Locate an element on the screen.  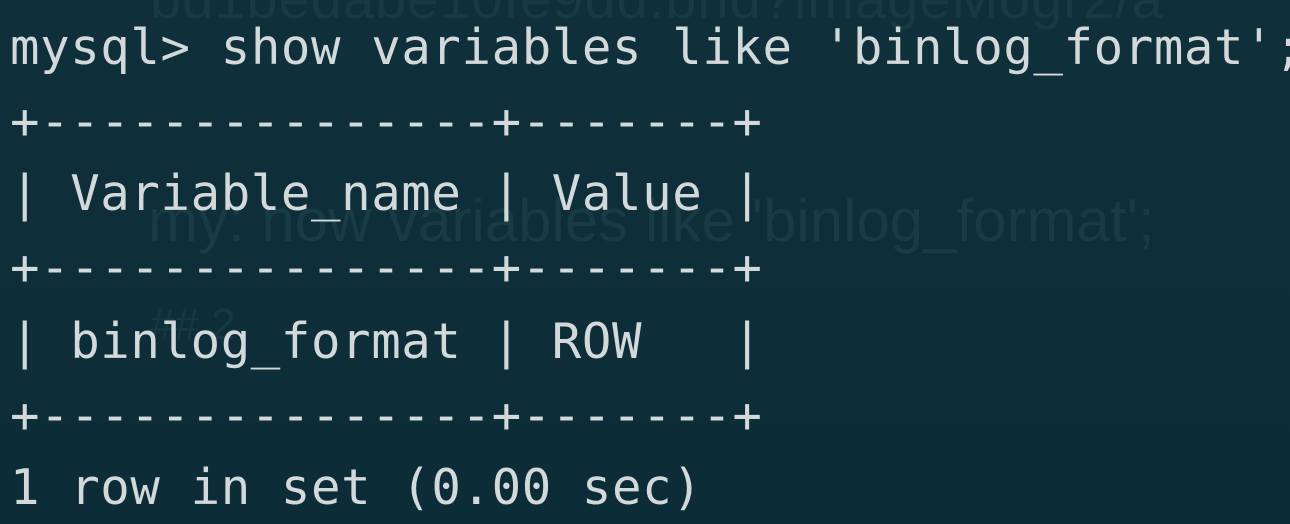
mysql-prompt: mysql> is located at coordinates (100, 47).